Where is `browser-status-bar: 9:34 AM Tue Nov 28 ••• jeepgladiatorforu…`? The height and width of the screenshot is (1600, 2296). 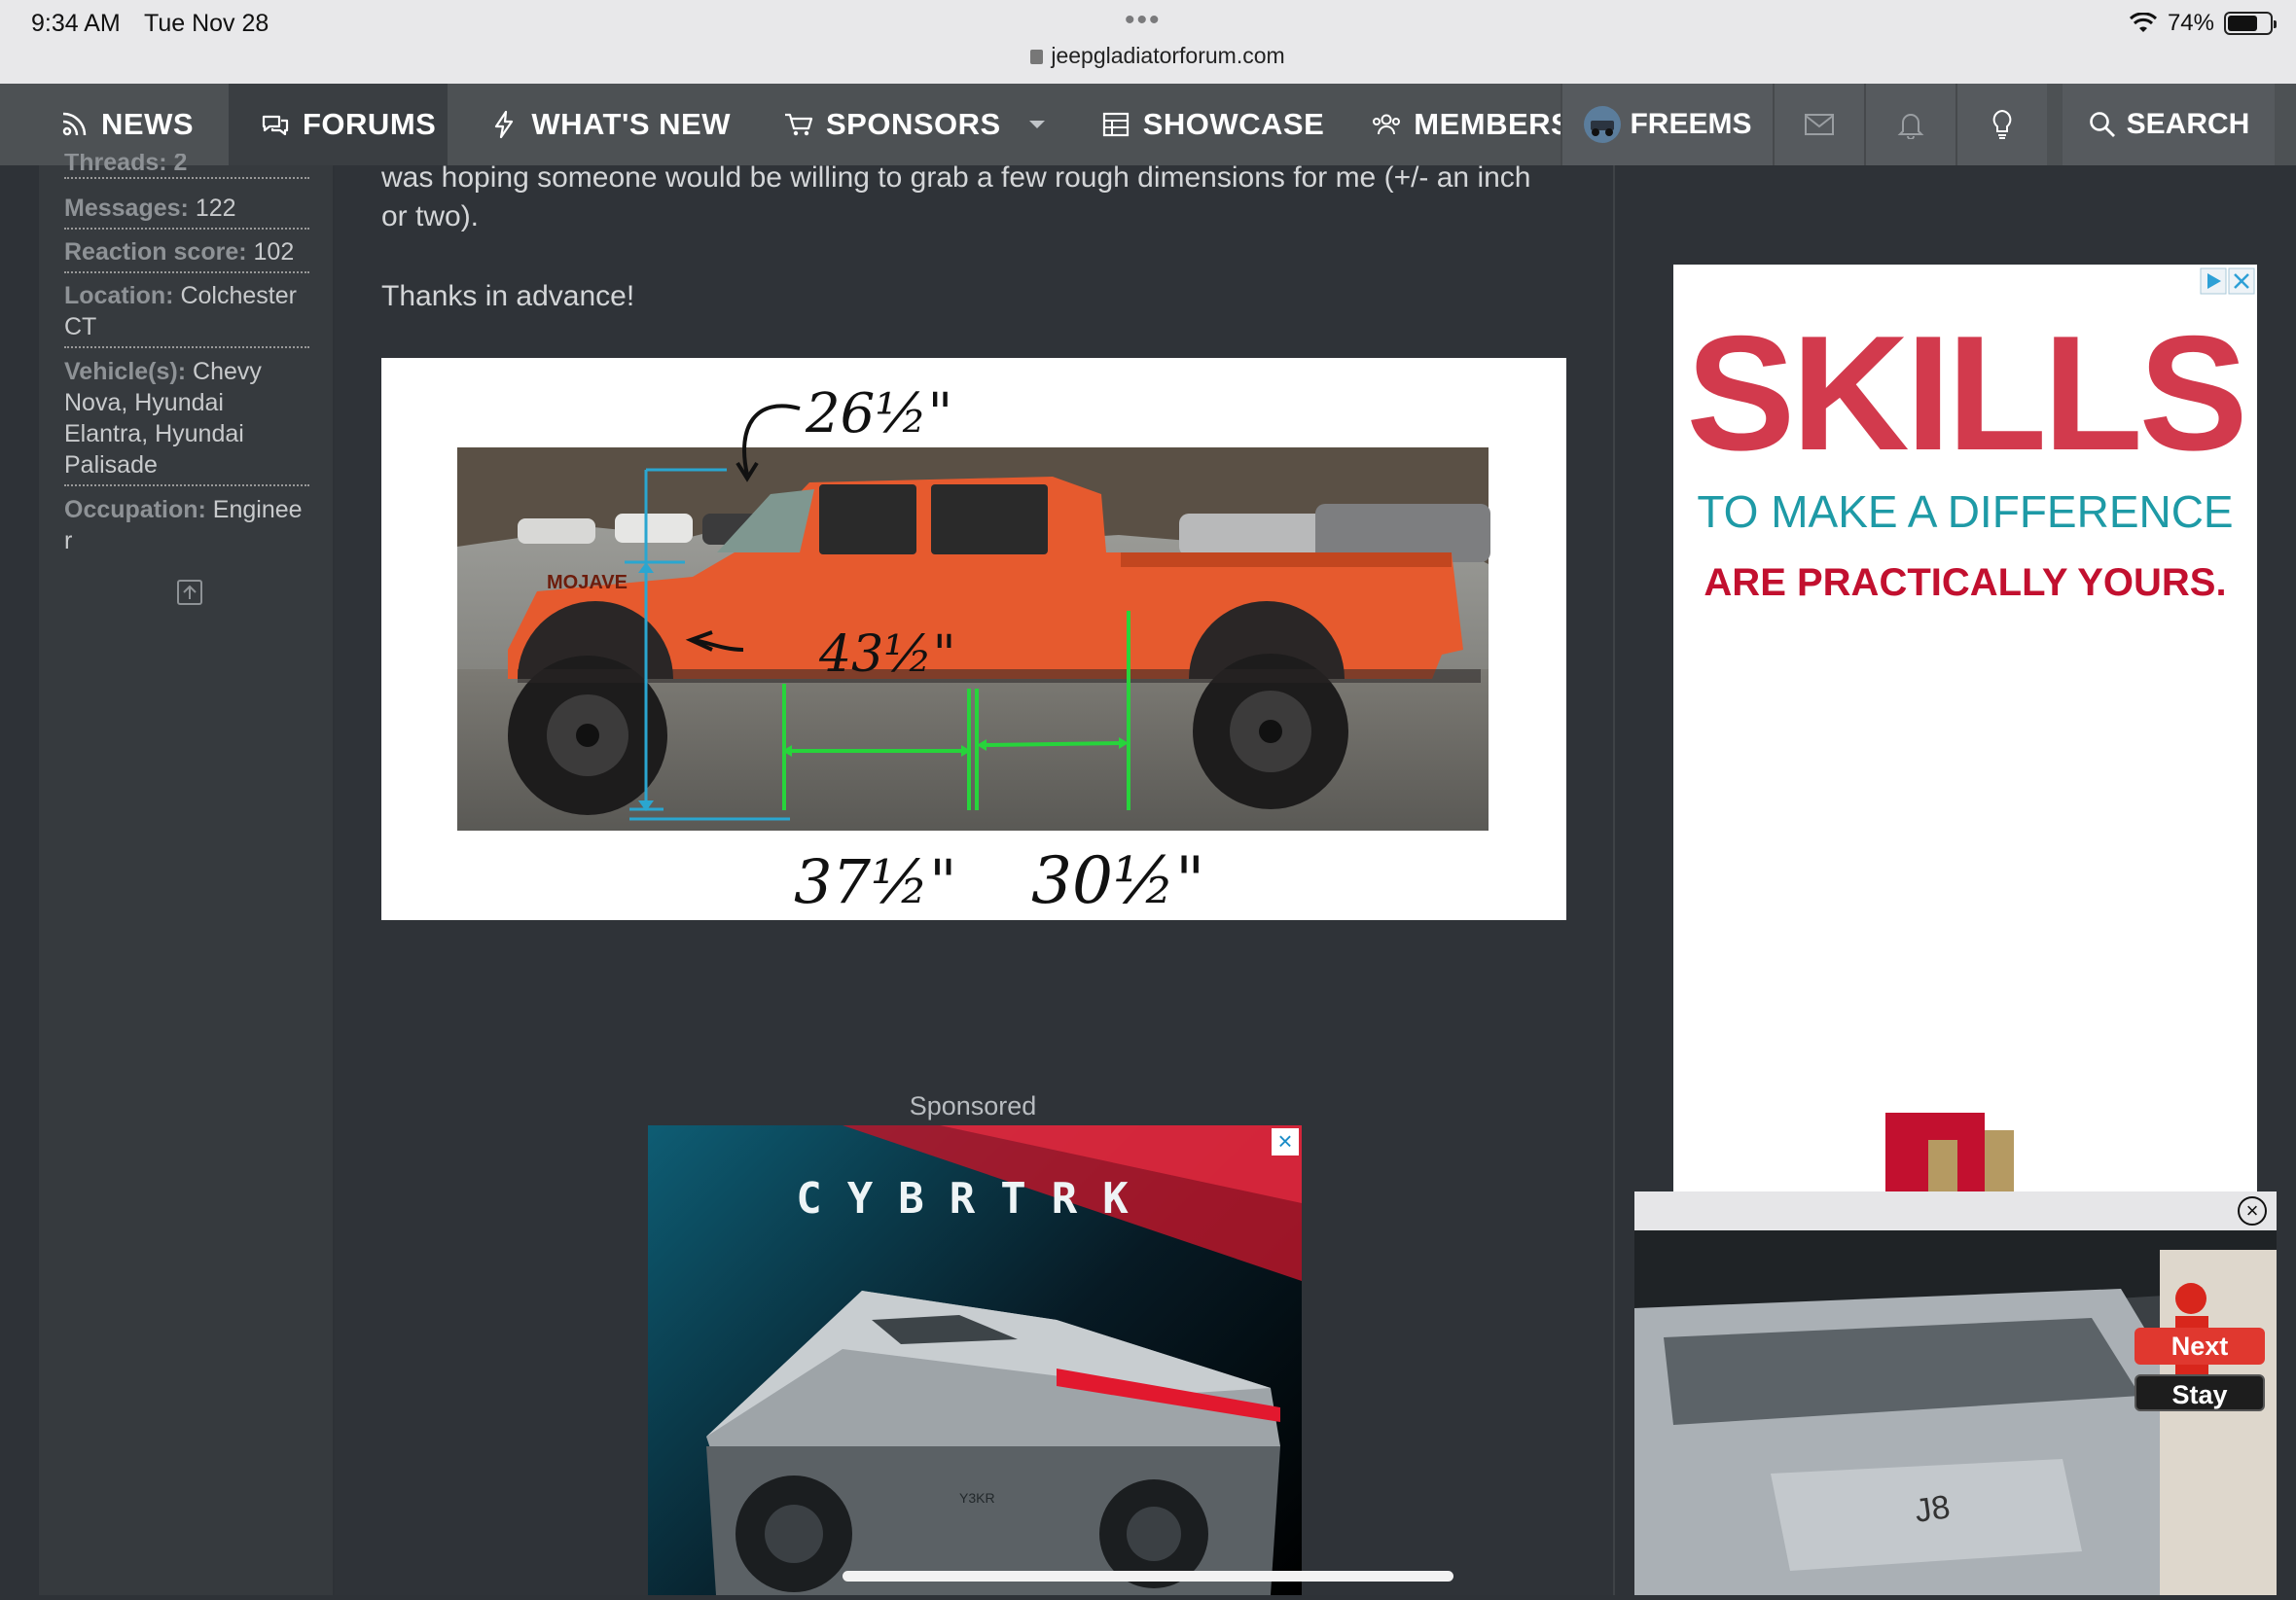 browser-status-bar: 9:34 AM Tue Nov 28 ••• jeepgladiatorforu… is located at coordinates (1148, 42).